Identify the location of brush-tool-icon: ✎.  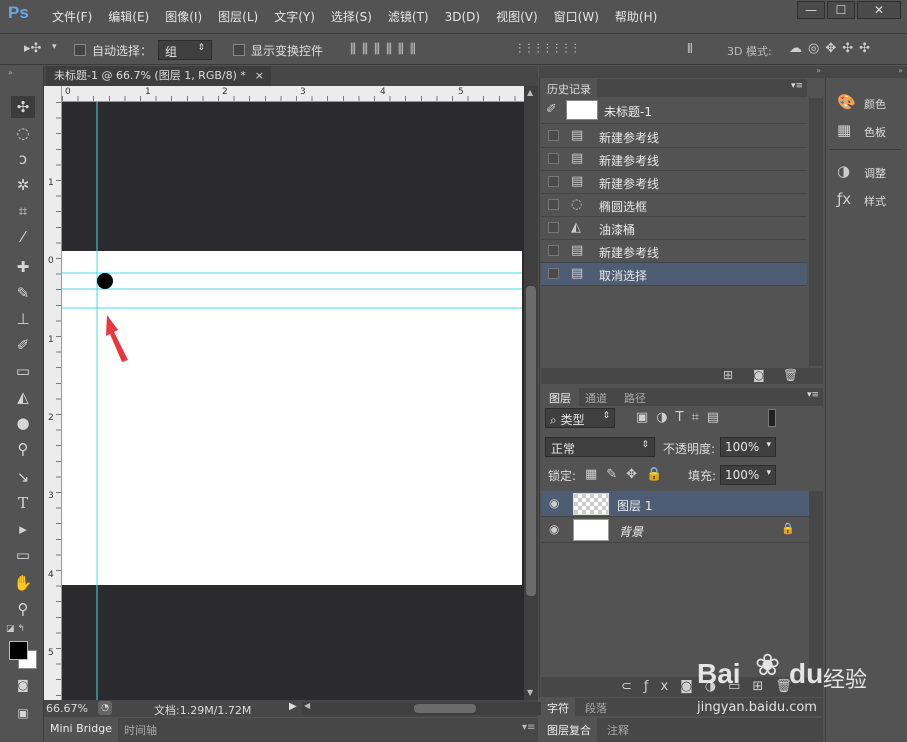
(23, 293).